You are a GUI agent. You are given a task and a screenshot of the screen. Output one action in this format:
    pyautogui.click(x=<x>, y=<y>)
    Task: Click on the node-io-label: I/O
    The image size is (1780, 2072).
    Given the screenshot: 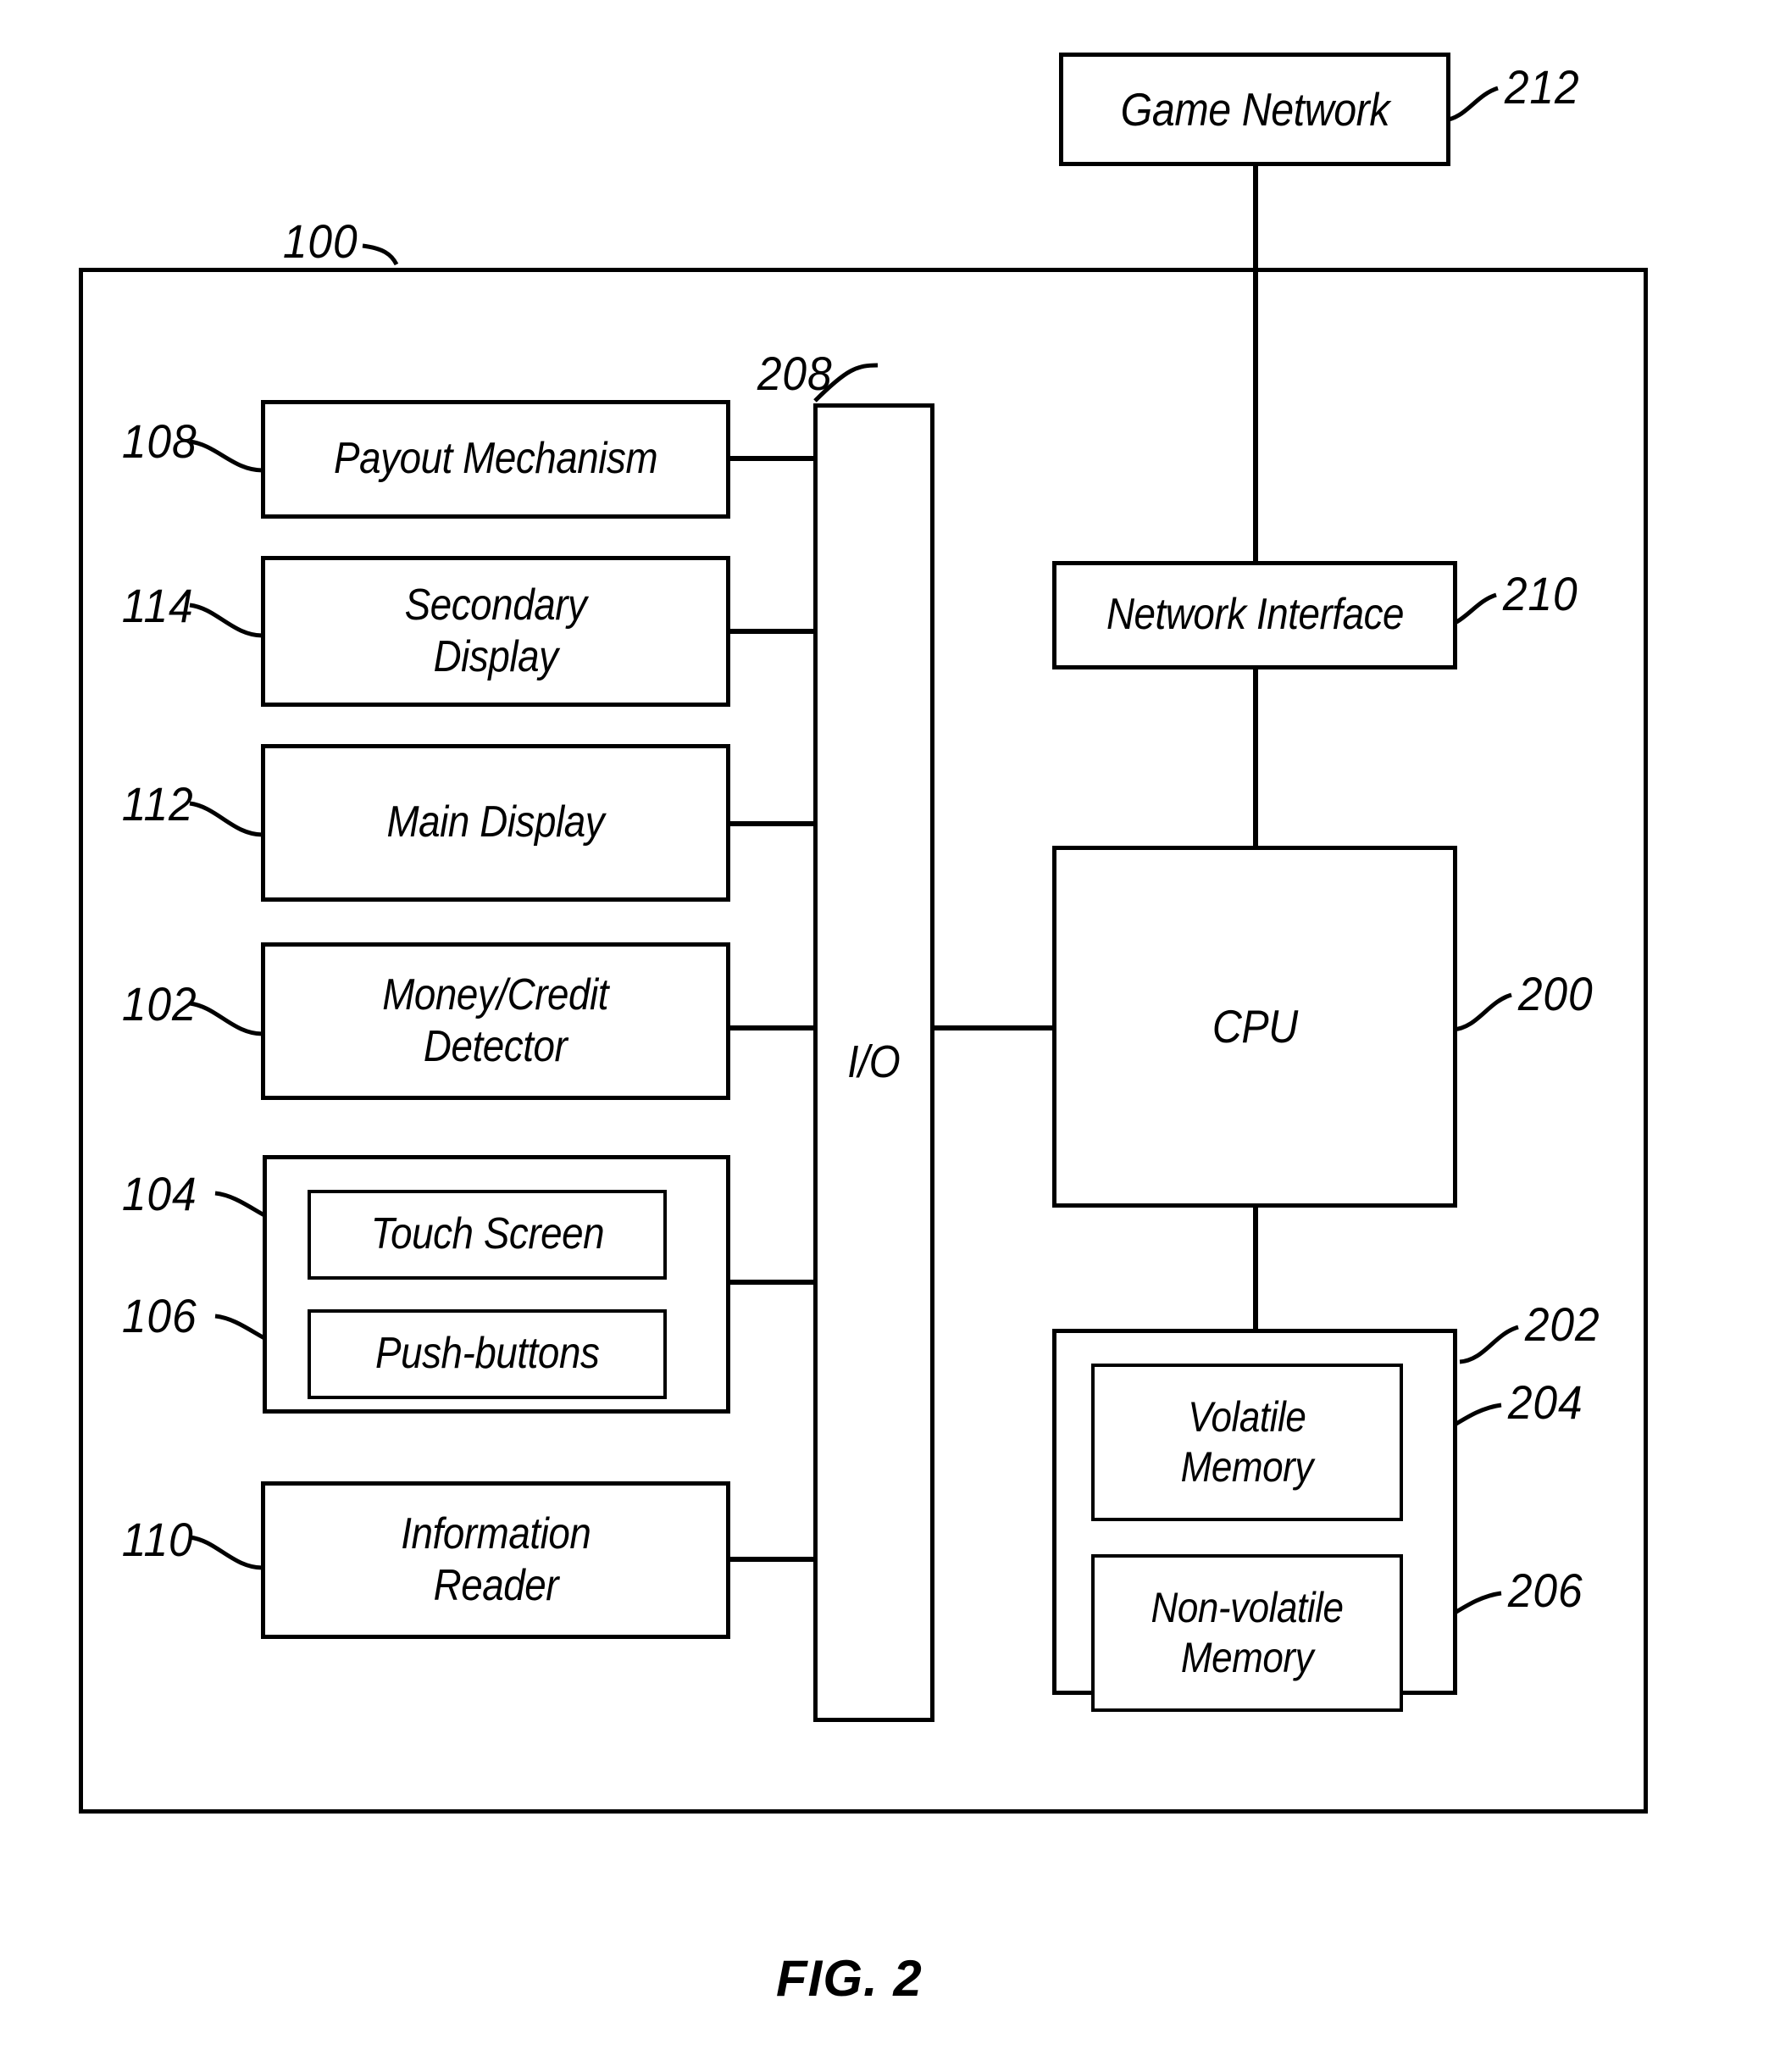 What is the action you would take?
    pyautogui.click(x=874, y=1062)
    